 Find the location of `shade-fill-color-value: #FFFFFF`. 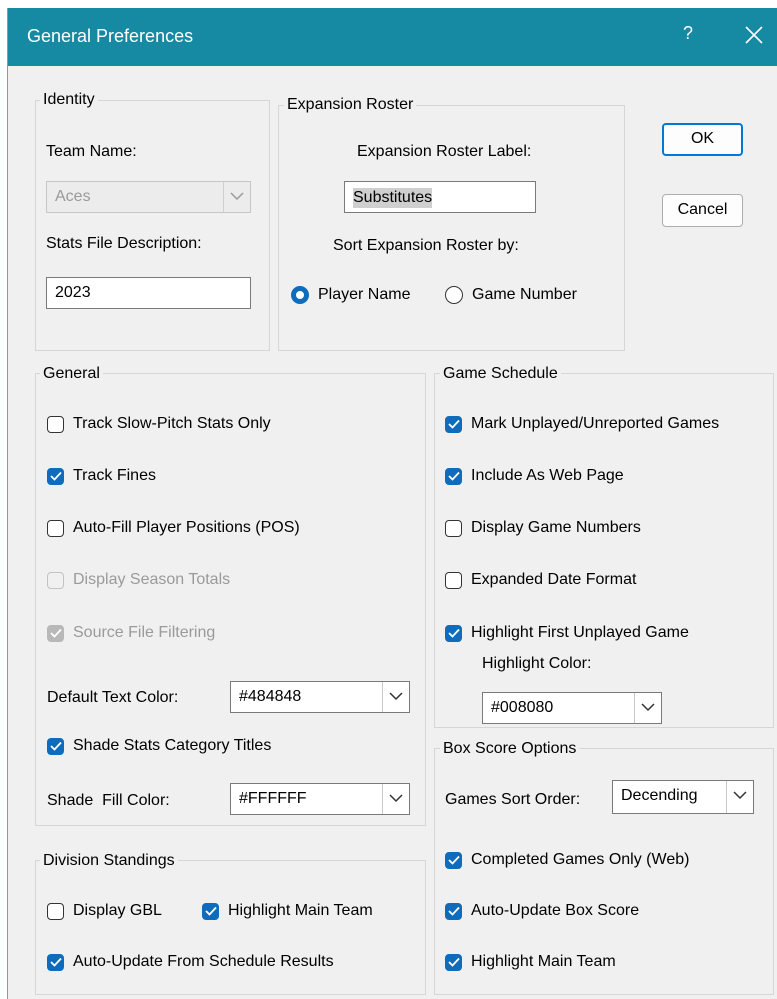

shade-fill-color-value: #FFFFFF is located at coordinates (273, 798).